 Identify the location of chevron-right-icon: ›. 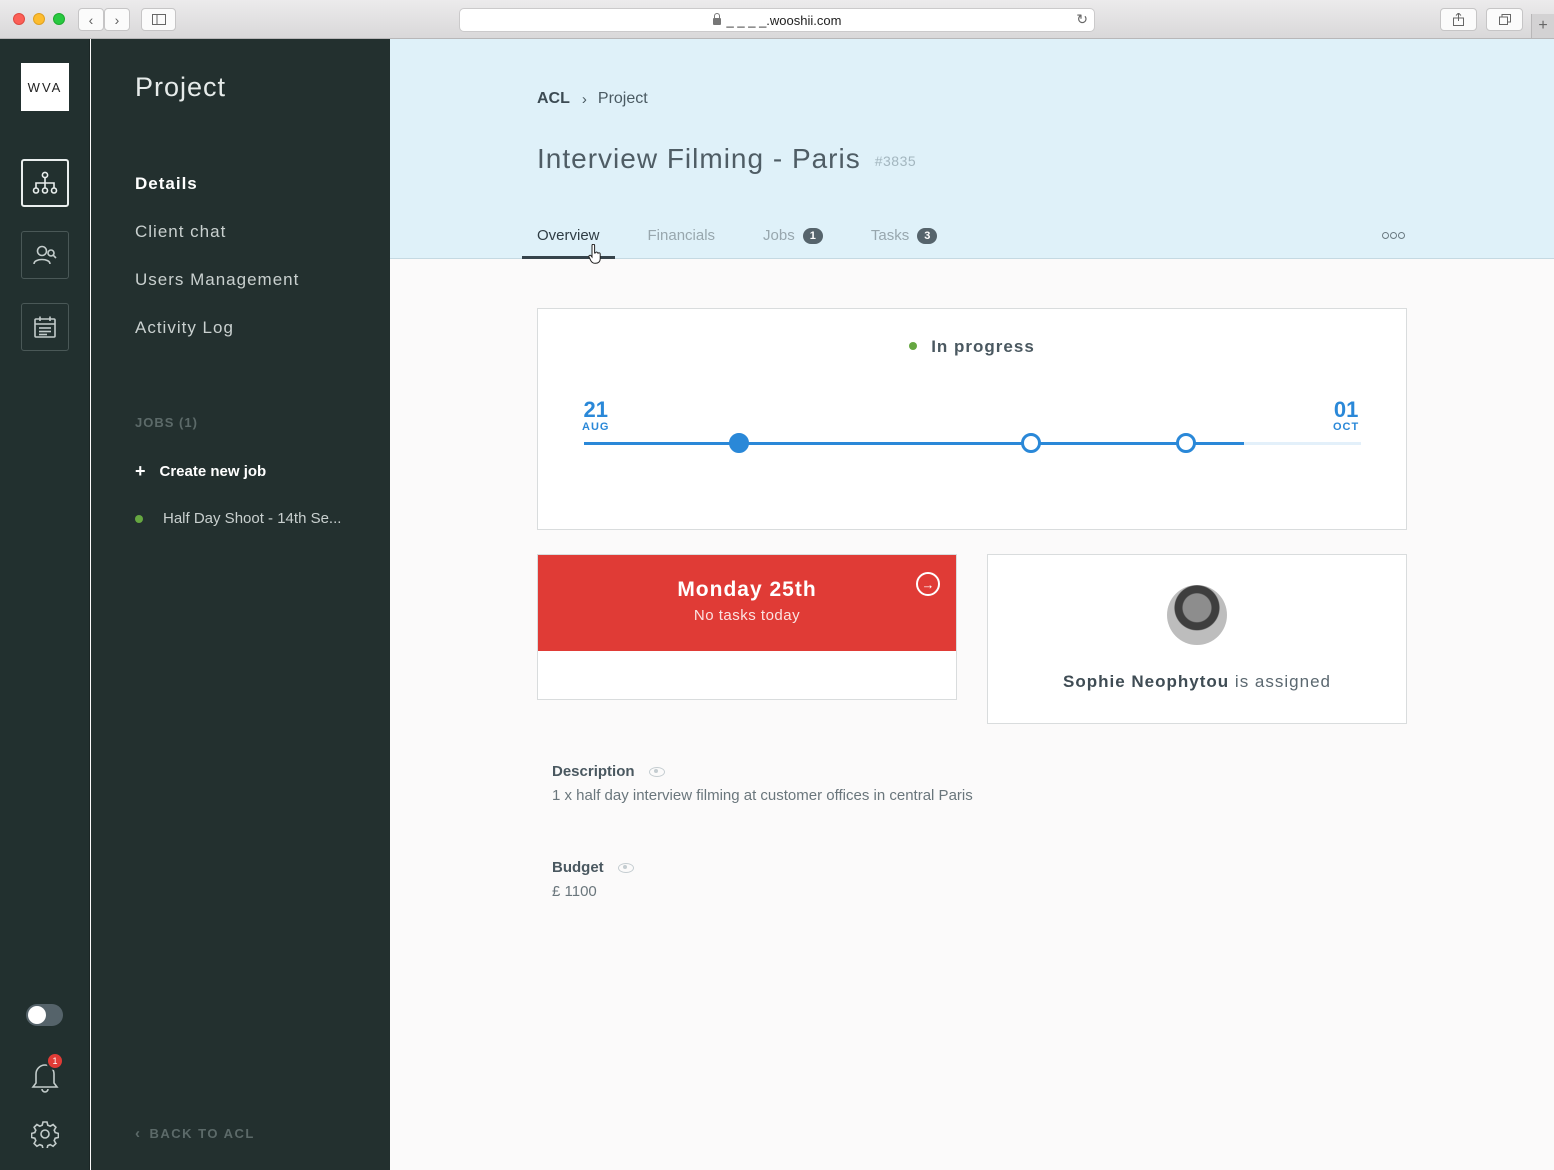
(584, 99).